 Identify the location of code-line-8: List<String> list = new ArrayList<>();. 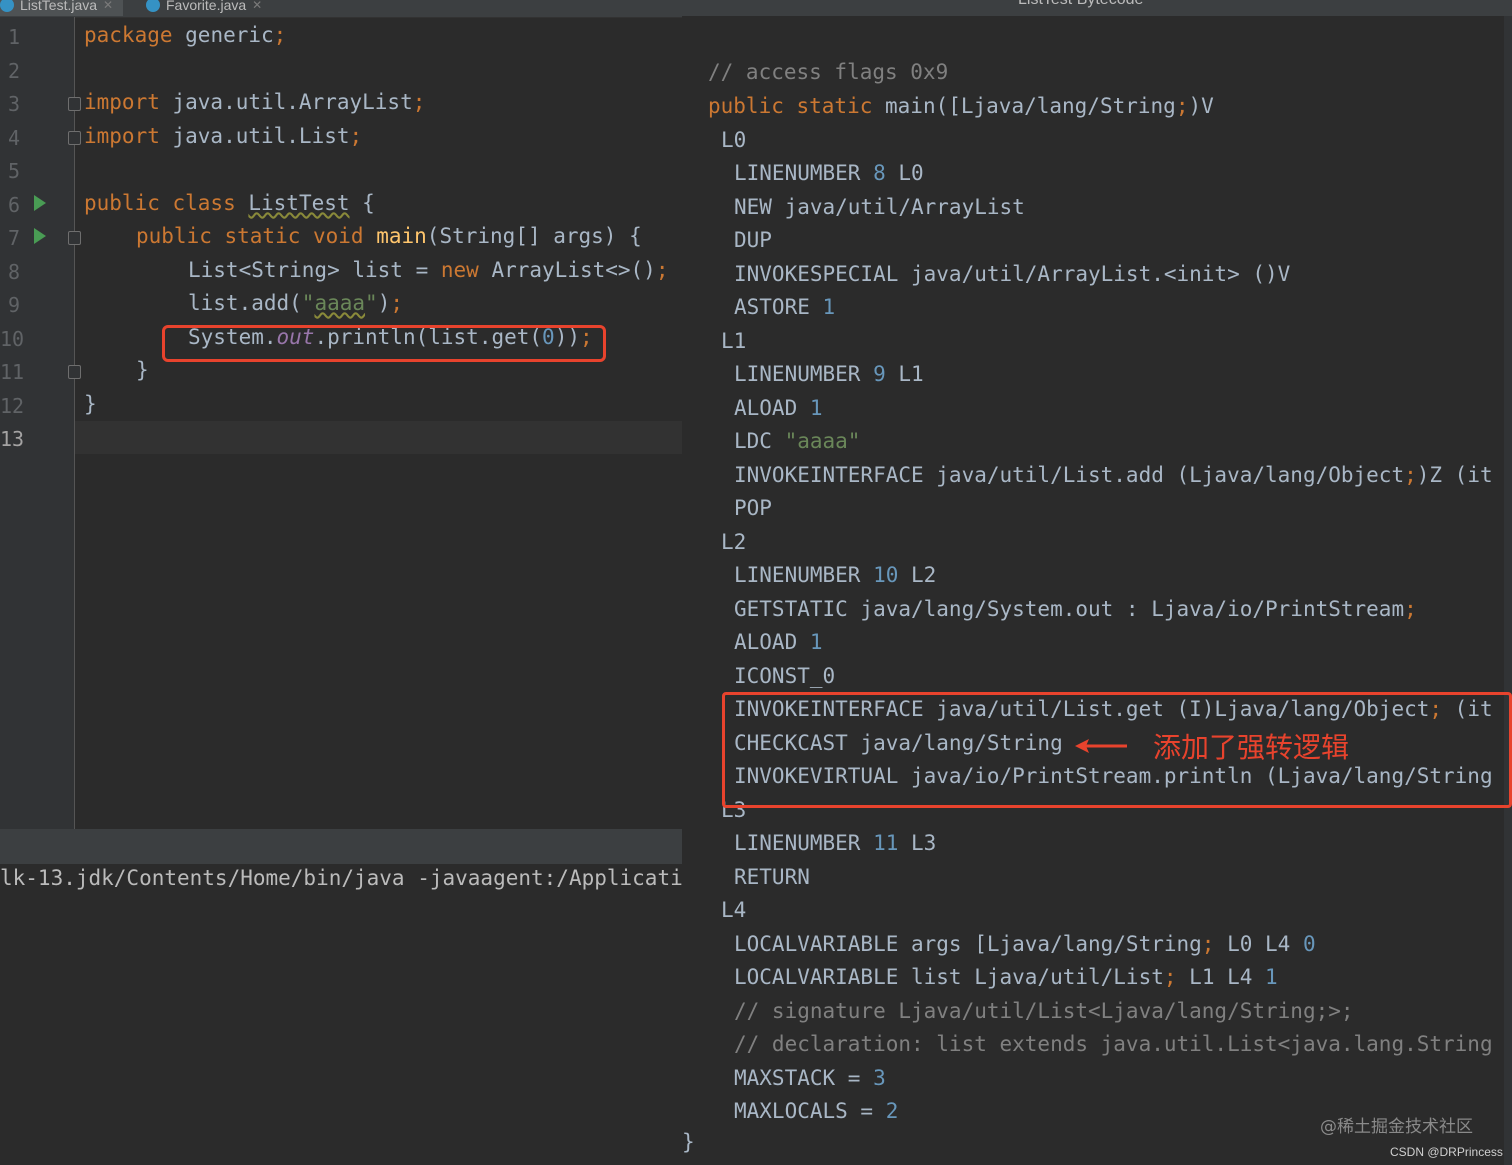
(428, 270).